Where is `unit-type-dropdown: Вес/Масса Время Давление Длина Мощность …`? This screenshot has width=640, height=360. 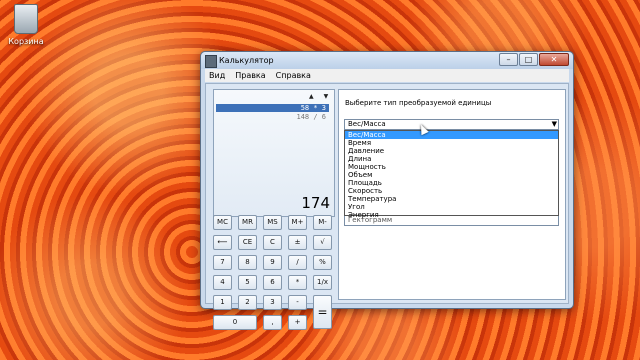 unit-type-dropdown: Вес/Масса Время Давление Длина Мощность … is located at coordinates (451, 174).